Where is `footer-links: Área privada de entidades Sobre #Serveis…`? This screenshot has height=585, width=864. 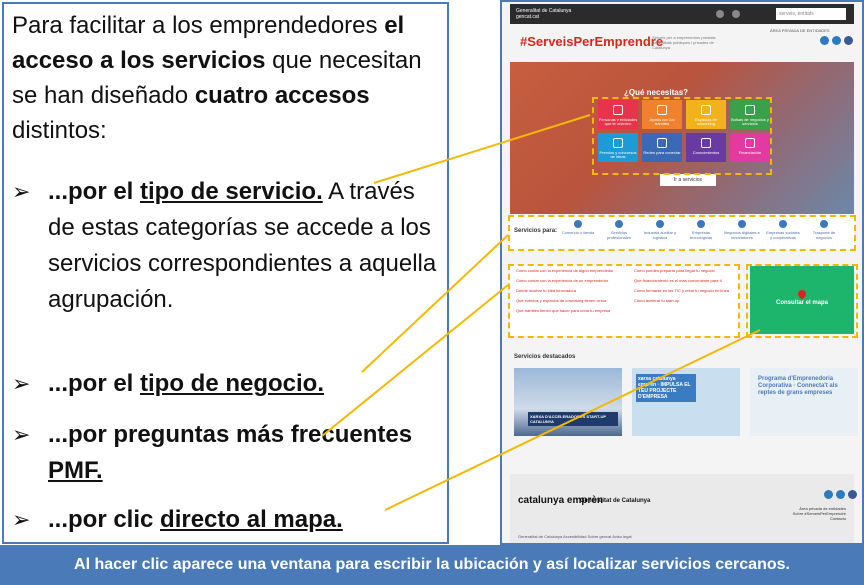 footer-links: Área privada de entidades Sobre #Serveis… is located at coordinates (819, 513).